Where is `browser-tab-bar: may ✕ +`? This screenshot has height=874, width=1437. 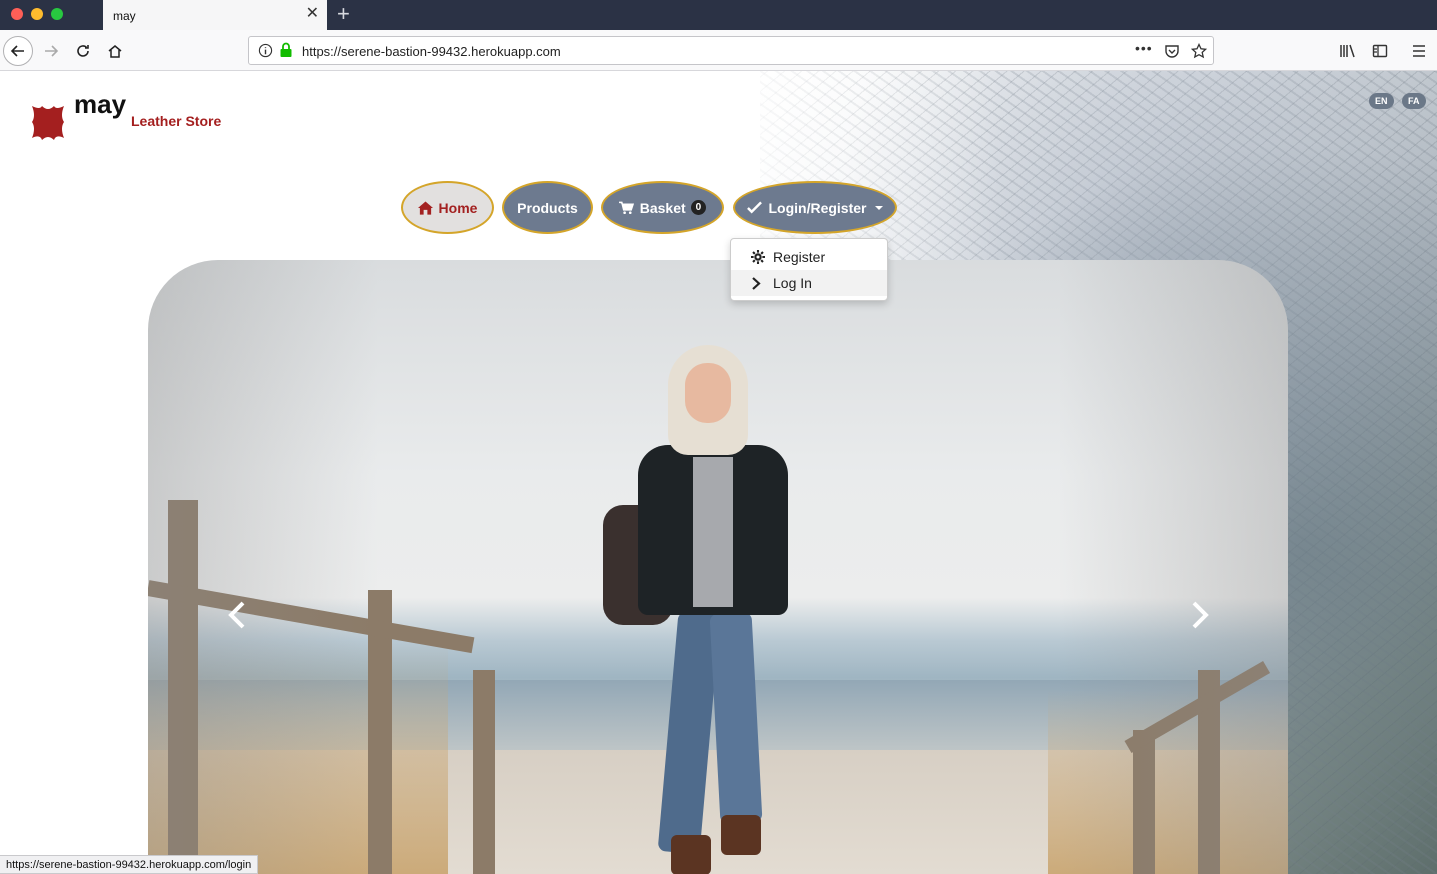 browser-tab-bar: may ✕ + is located at coordinates (718, 15).